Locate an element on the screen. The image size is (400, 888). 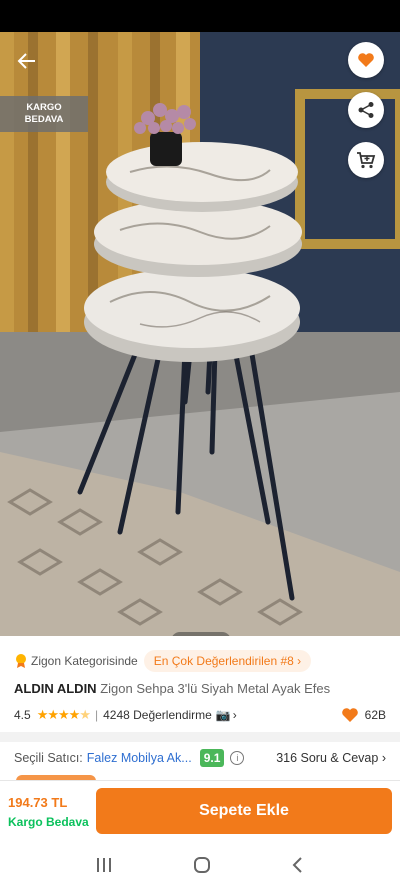
home-icon is located at coordinates (202, 865).